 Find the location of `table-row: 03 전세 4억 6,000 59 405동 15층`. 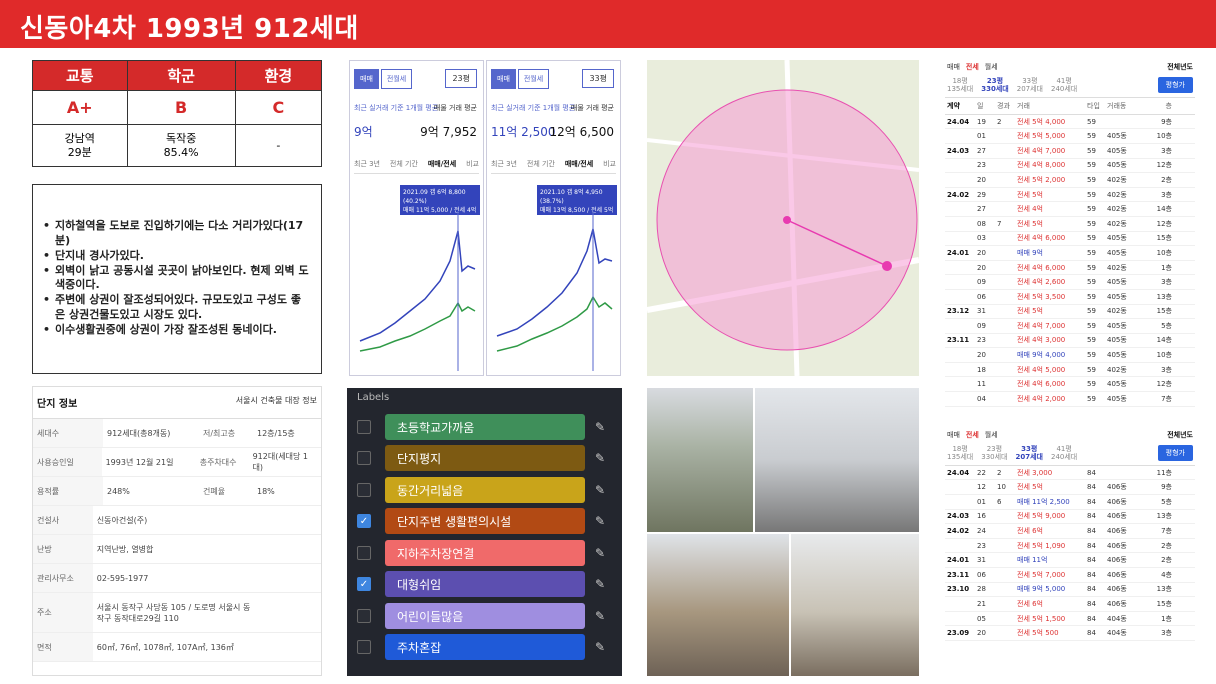

table-row: 03 전세 4억 6,000 59 405동 15층 is located at coordinates (1070, 239).